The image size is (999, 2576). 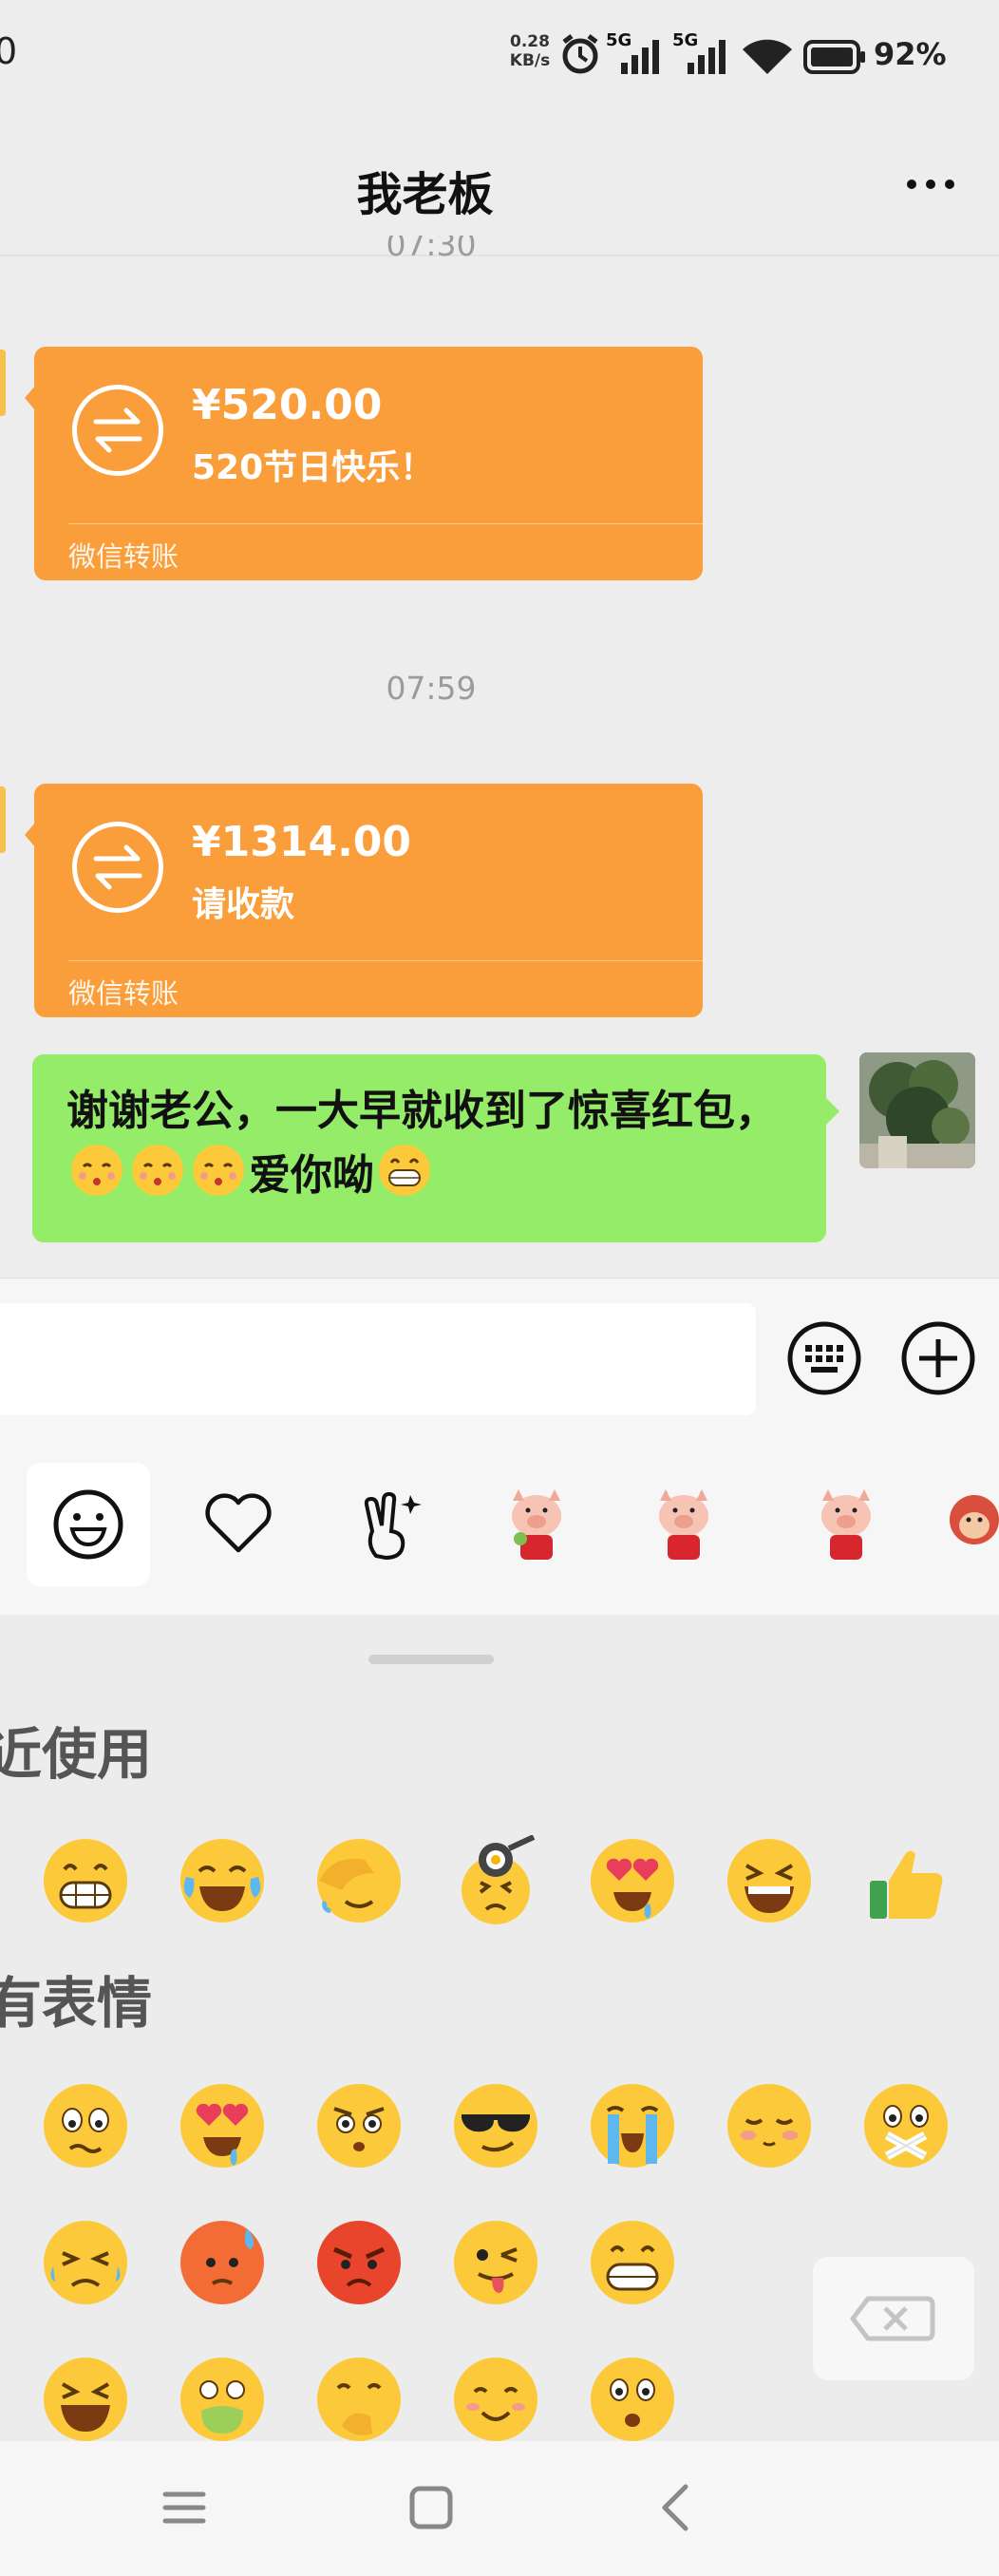 I want to click on transfer-note: 520节日快乐！, so click(x=313, y=467).